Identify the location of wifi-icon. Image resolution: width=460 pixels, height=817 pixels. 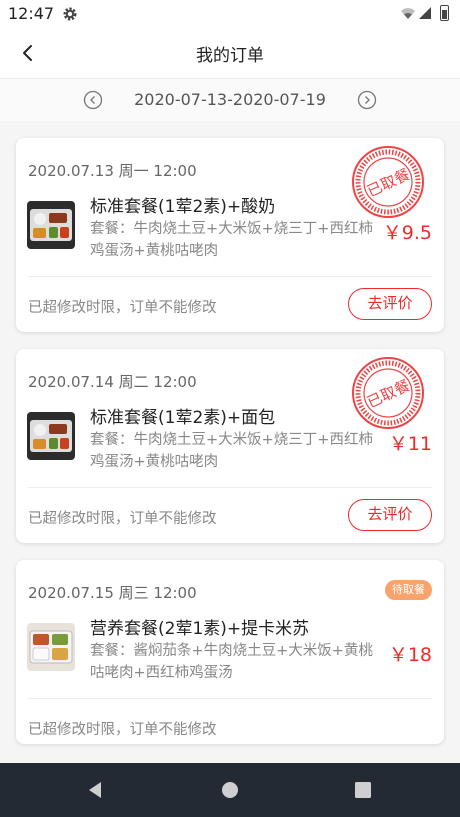
(408, 13).